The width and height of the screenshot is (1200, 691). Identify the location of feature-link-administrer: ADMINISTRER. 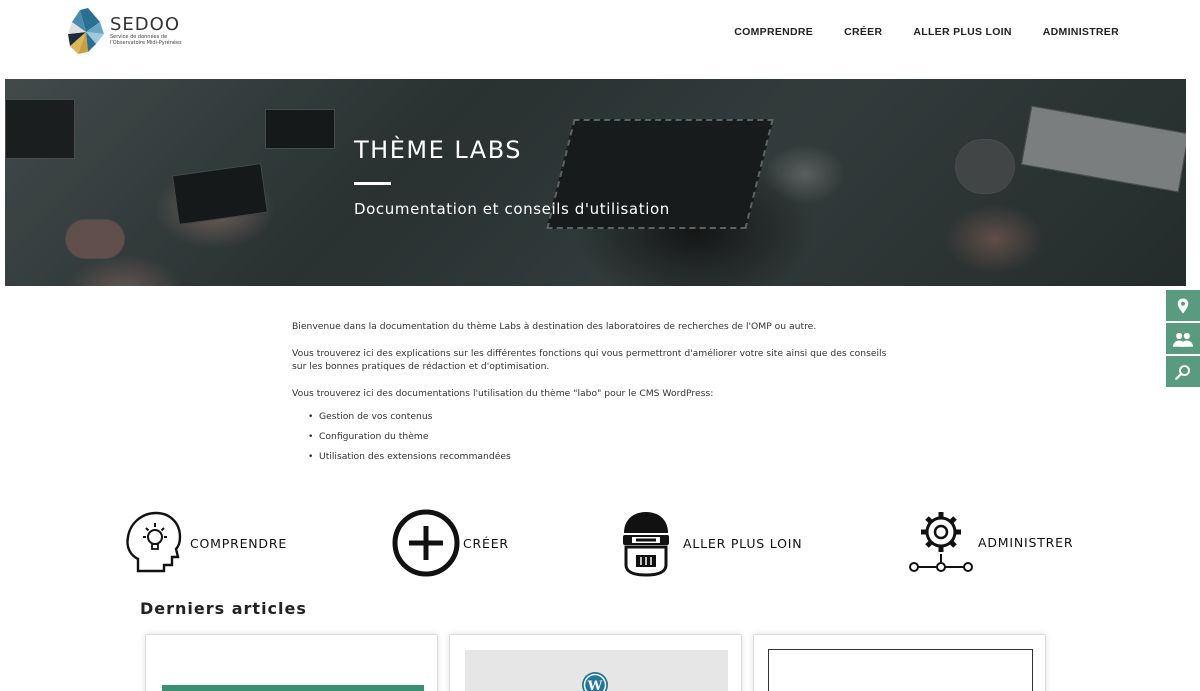
(989, 542).